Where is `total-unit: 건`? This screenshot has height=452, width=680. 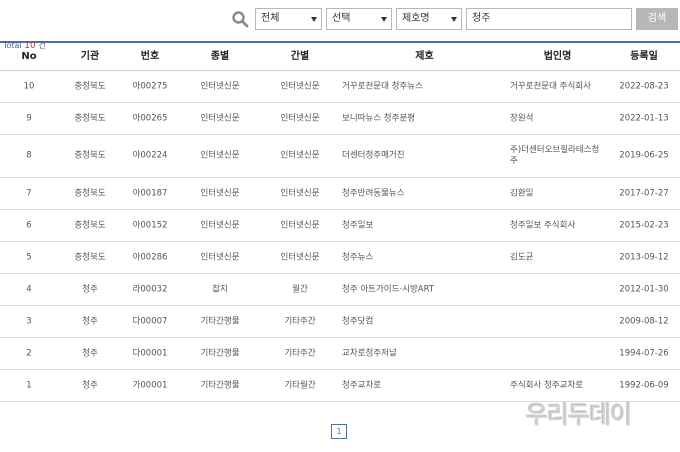 total-unit: 건 is located at coordinates (42, 45).